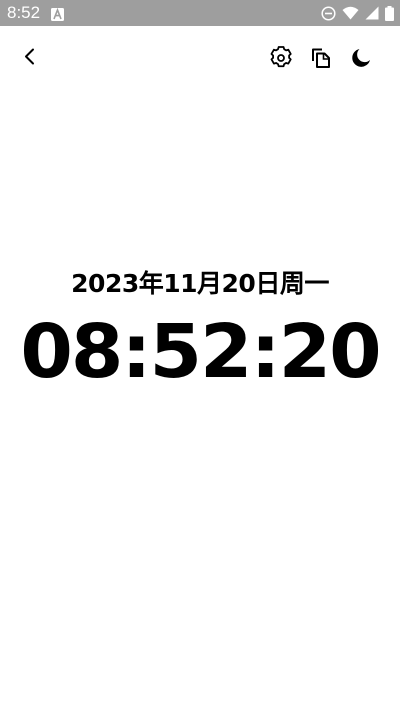  I want to click on back-button, so click(30, 60).